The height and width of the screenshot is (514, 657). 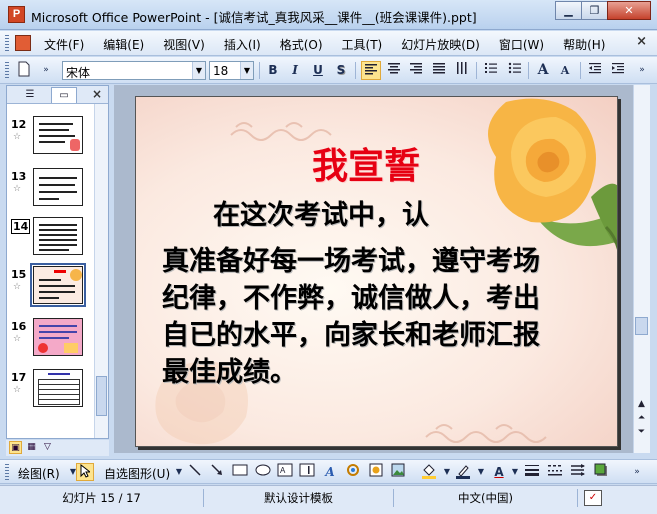 What do you see at coordinates (184, 44) in the screenshot?
I see `menu-view: 视图(V)` at bounding box center [184, 44].